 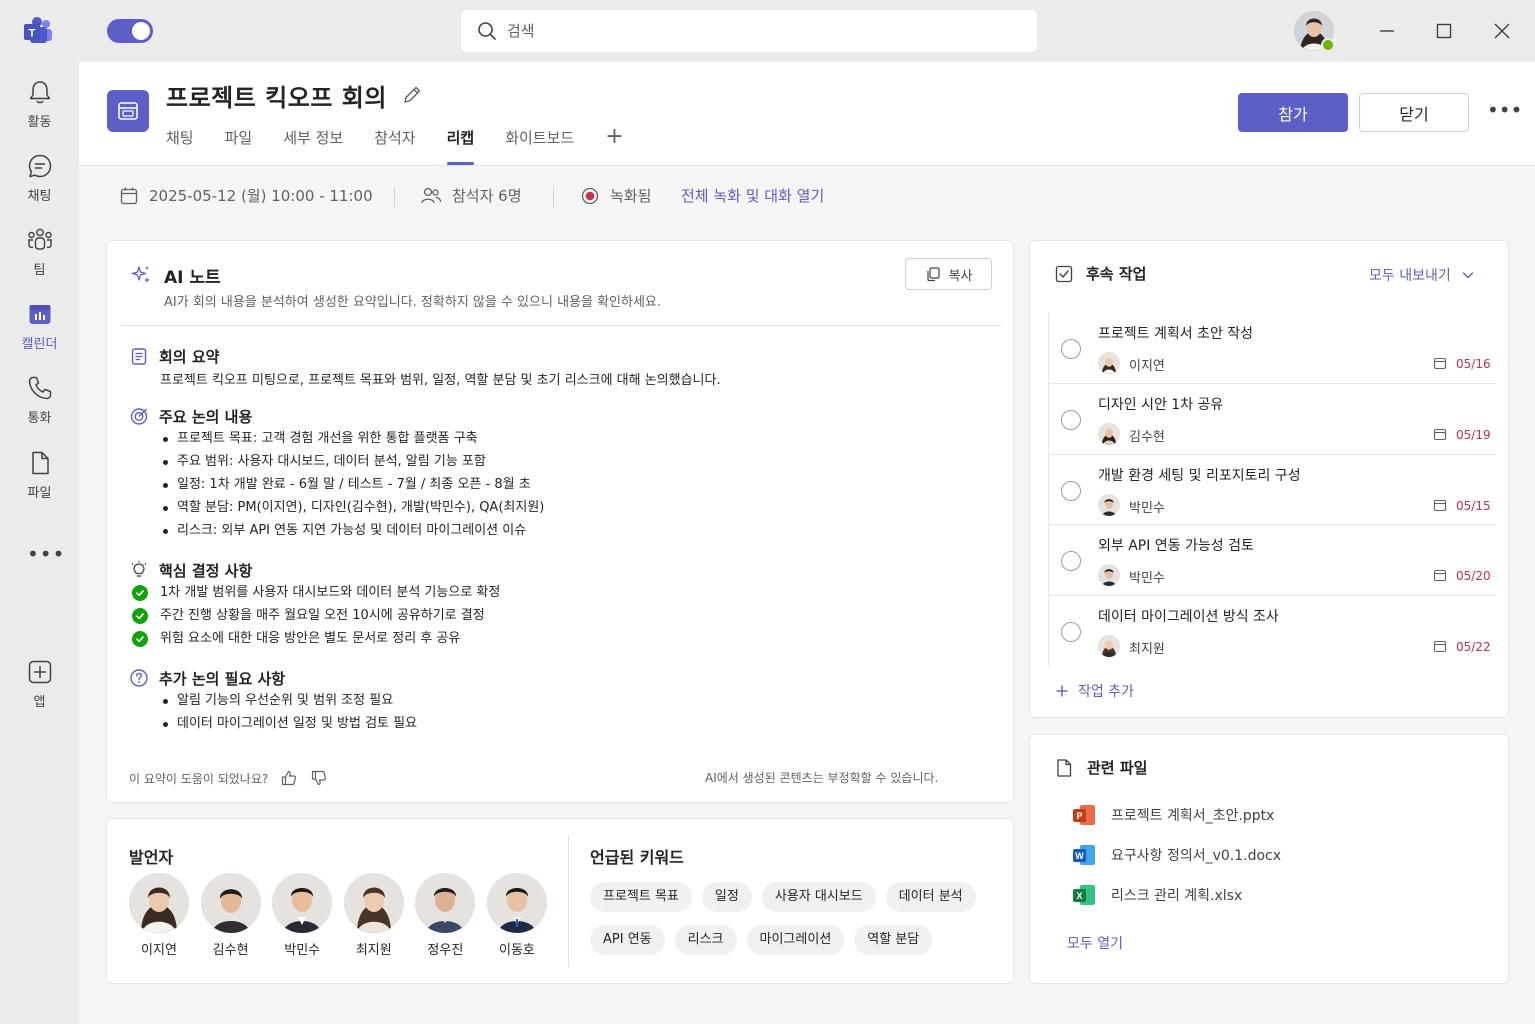 What do you see at coordinates (159, 915) in the screenshot?
I see `speaker-item: 이지연` at bounding box center [159, 915].